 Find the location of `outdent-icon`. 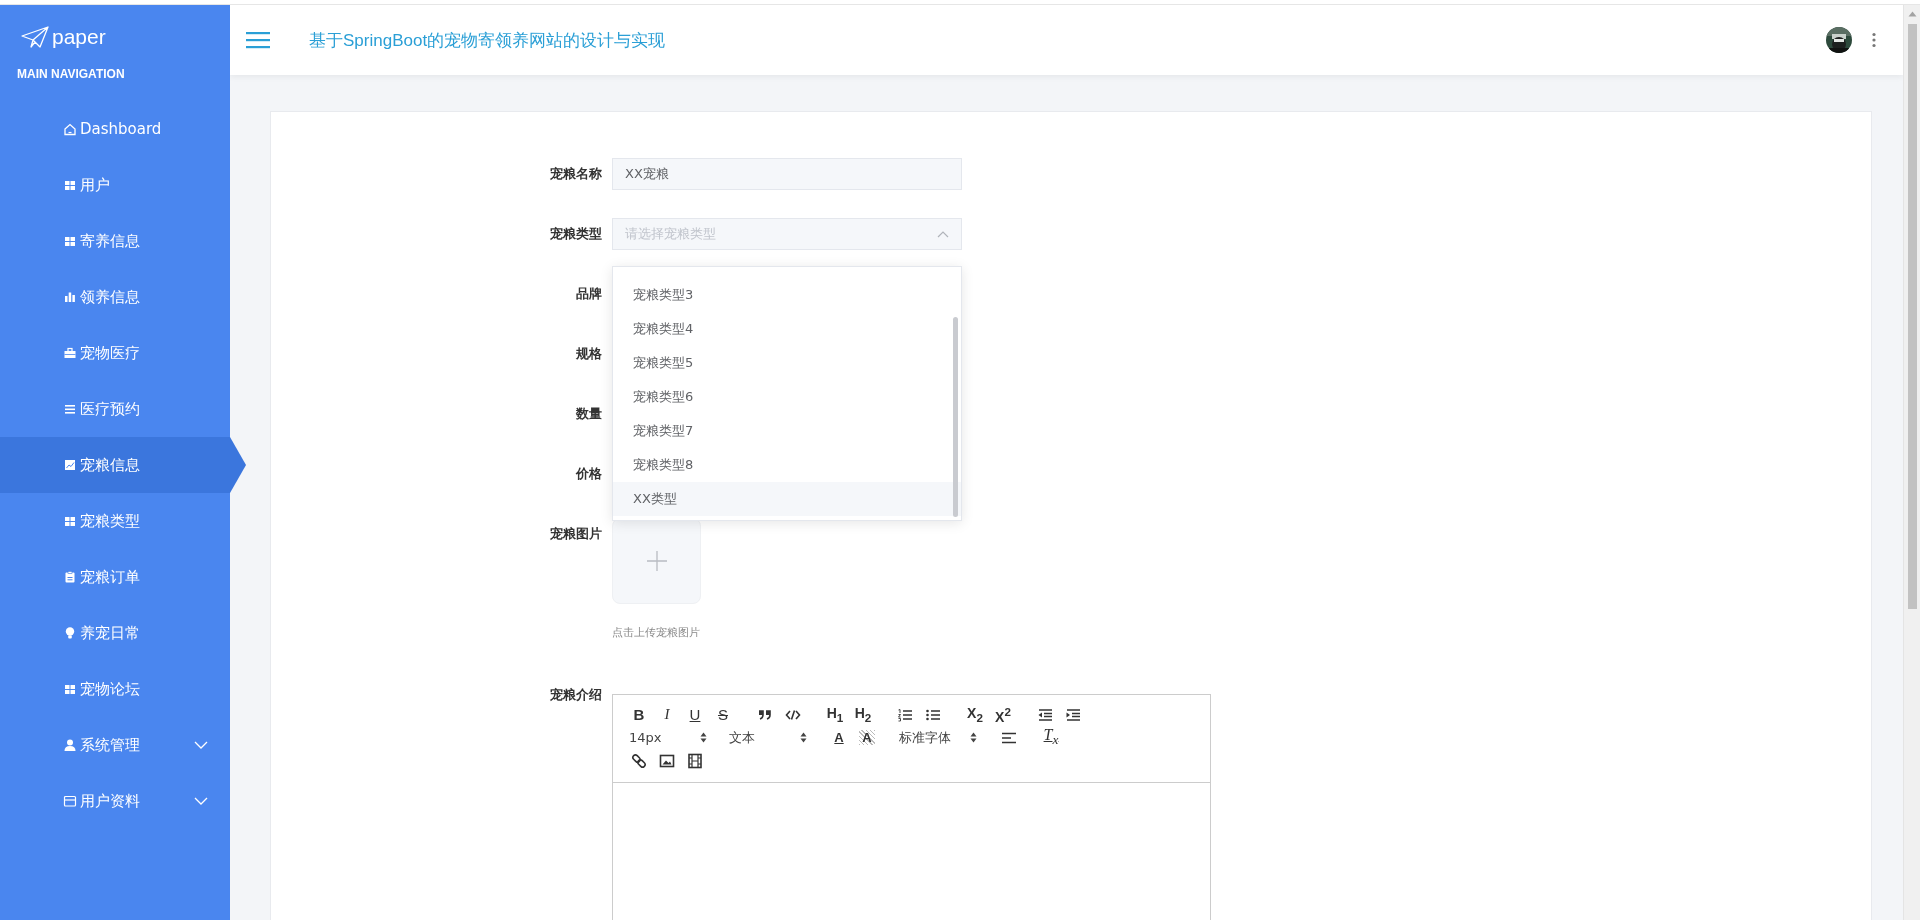

outdent-icon is located at coordinates (1045, 714).